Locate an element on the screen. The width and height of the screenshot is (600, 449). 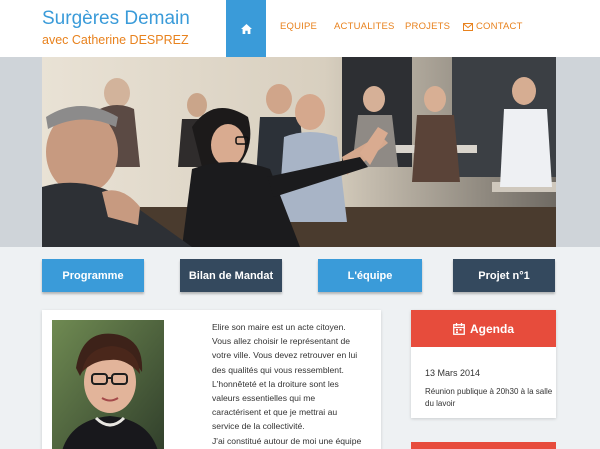
intro-line: des qualités qui vous ressemblent. is located at coordinates (278, 369).